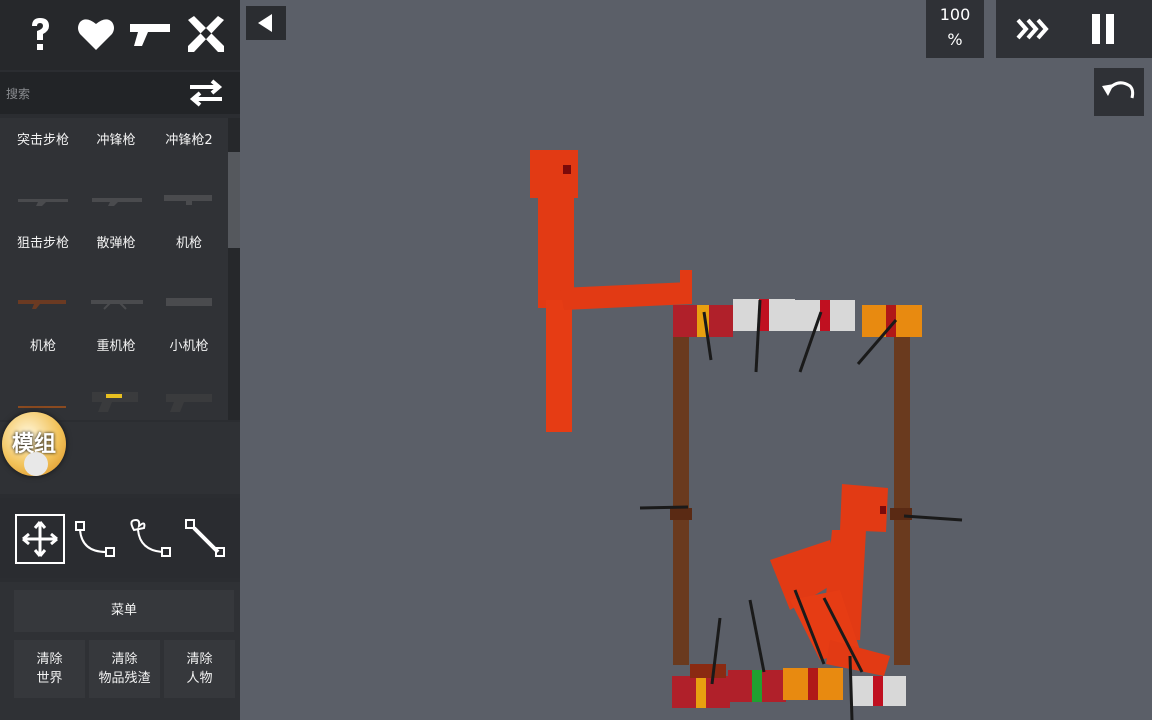  I want to click on gun-icon, so click(150, 34).